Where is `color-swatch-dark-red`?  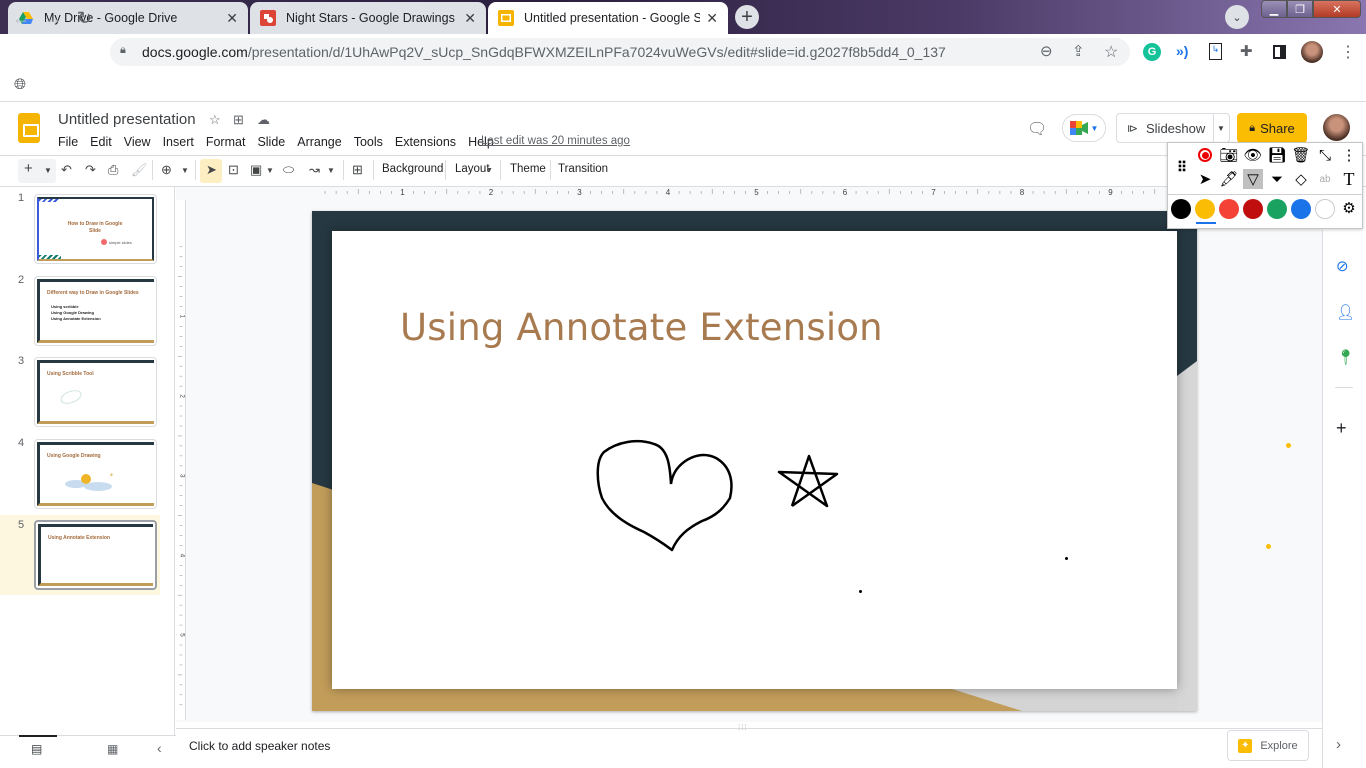 color-swatch-dark-red is located at coordinates (1253, 209).